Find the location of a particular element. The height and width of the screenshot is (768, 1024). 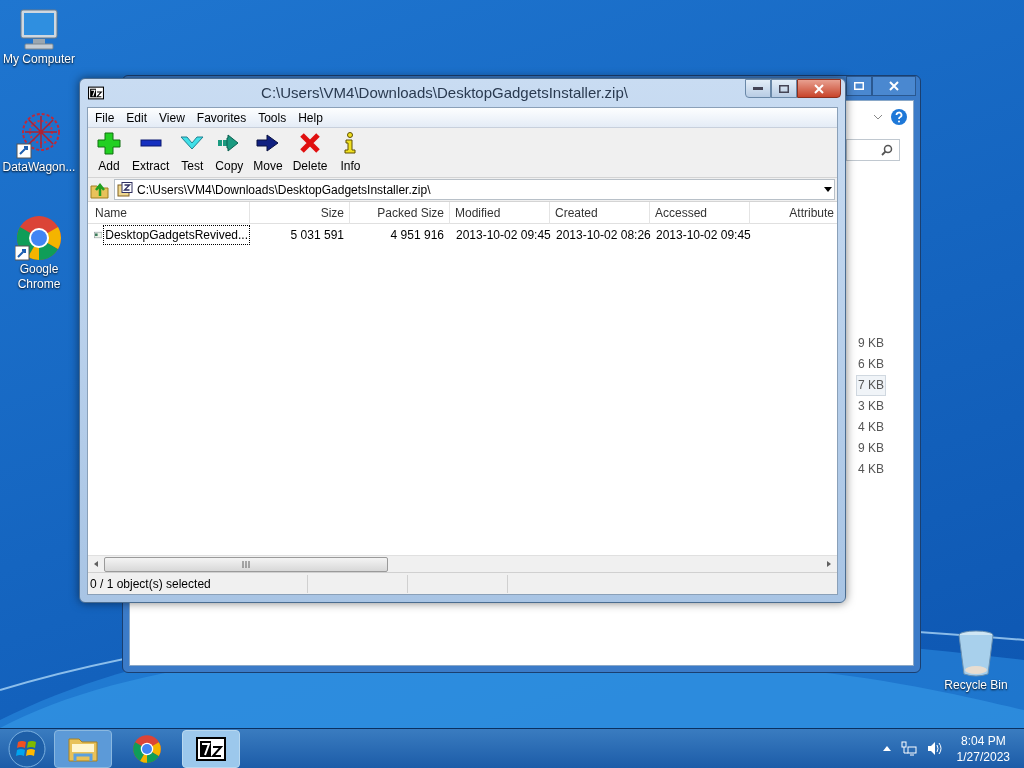

taskbar-button is located at coordinates (211, 748).